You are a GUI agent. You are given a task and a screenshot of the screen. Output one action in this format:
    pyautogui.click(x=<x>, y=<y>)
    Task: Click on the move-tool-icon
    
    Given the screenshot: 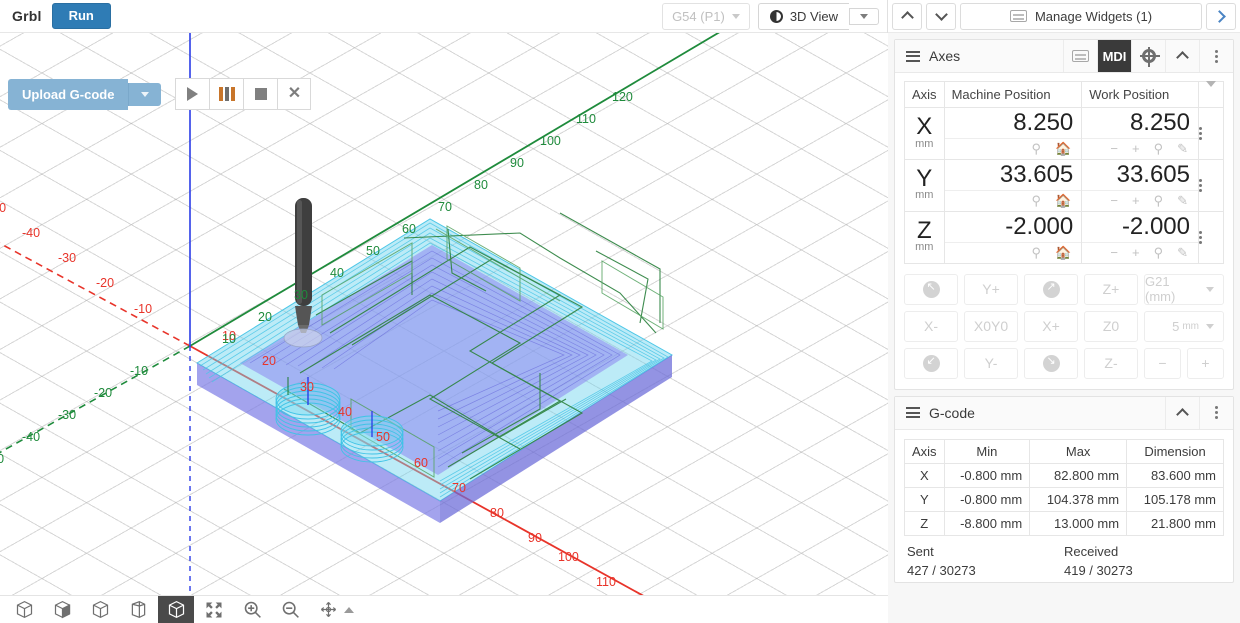 What is the action you would take?
    pyautogui.click(x=328, y=609)
    